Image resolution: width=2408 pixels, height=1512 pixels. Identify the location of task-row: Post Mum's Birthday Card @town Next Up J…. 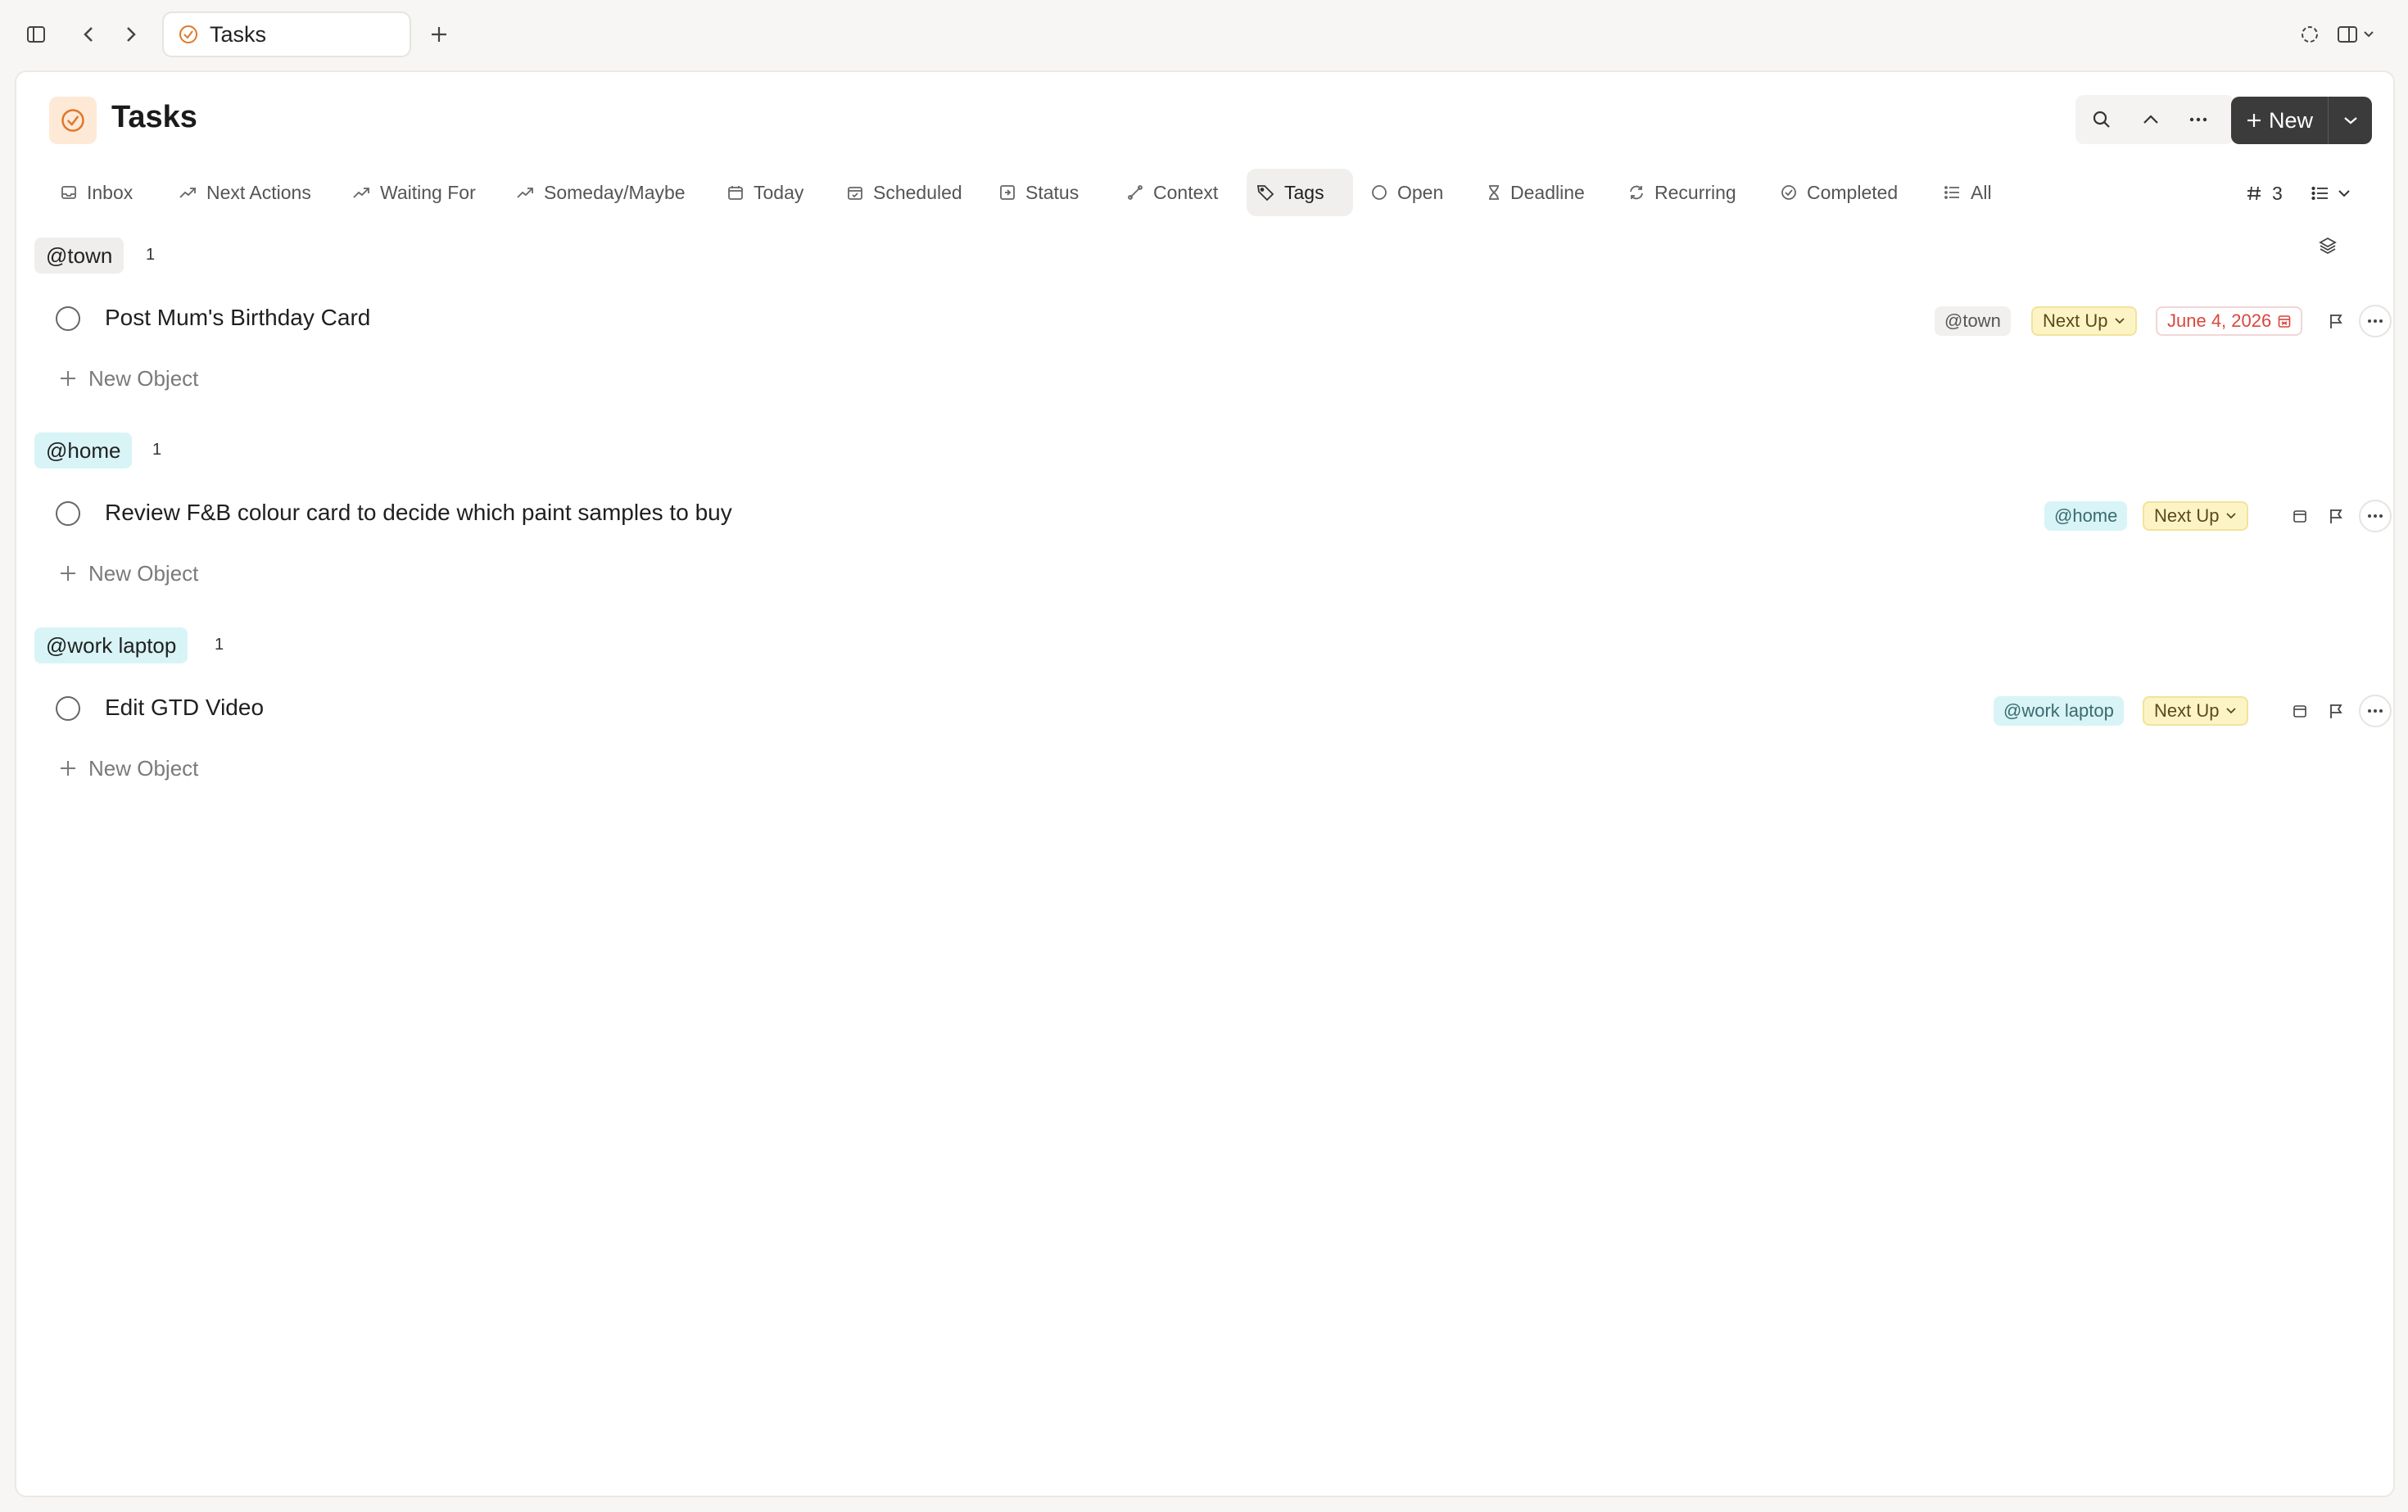
(1213, 321).